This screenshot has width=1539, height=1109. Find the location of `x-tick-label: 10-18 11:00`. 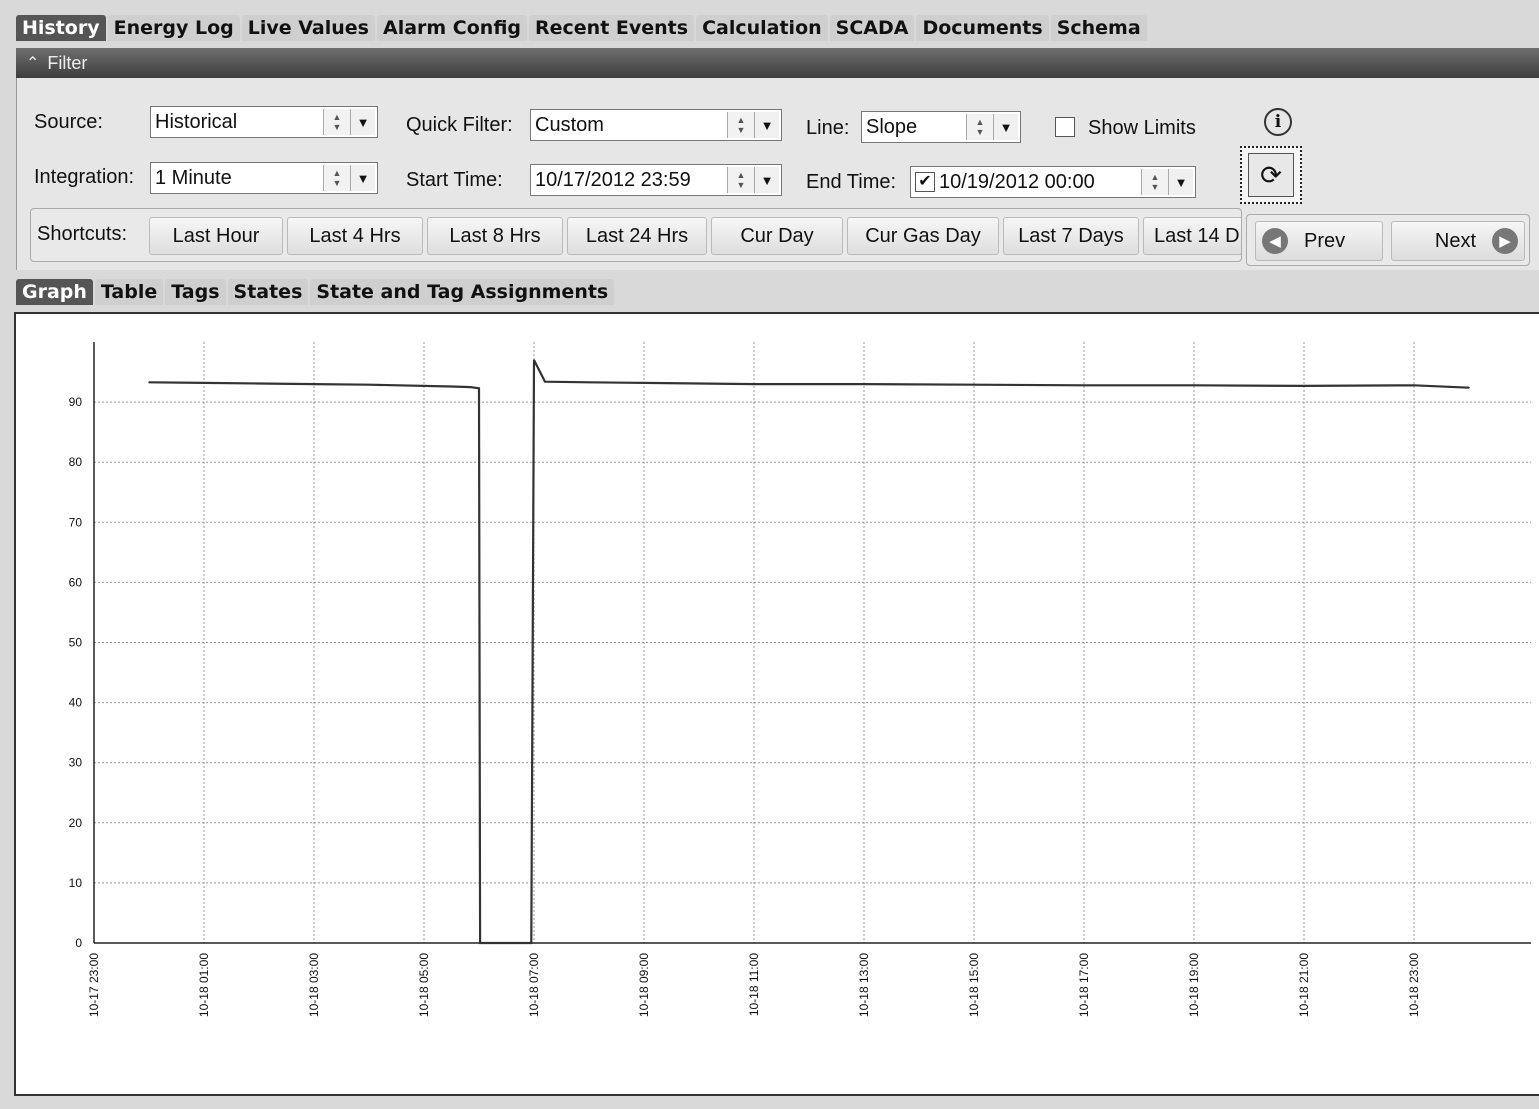

x-tick-label: 10-18 11:00 is located at coordinates (754, 984).